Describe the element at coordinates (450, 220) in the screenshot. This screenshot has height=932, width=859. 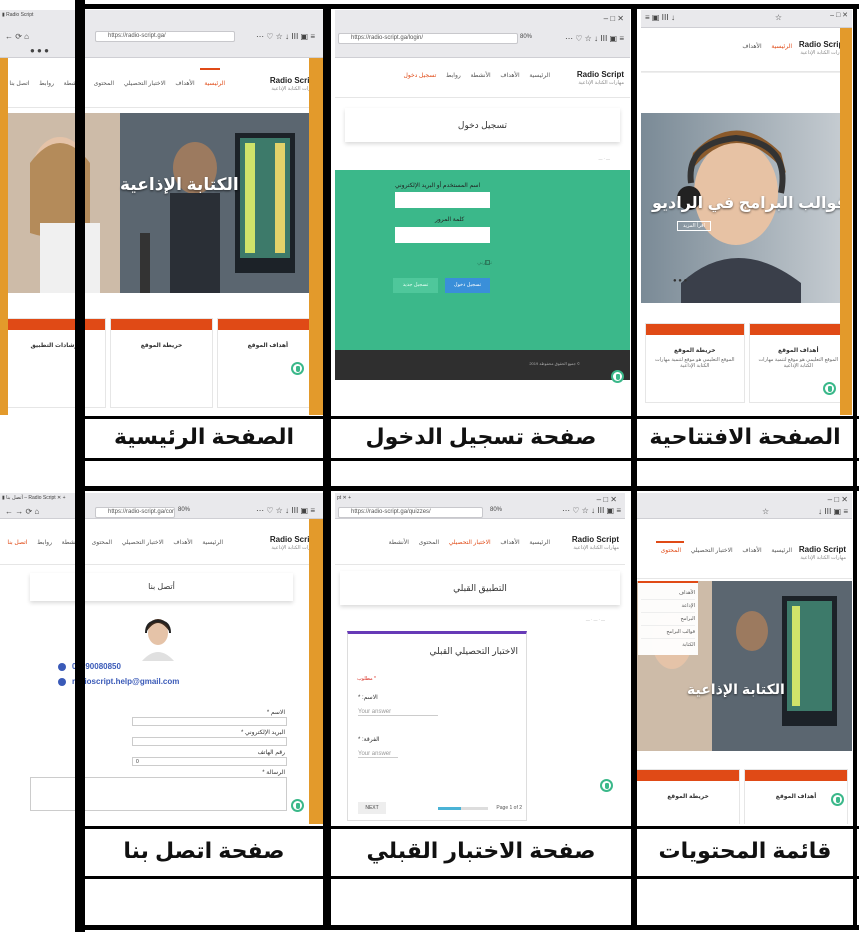
I see `password-label: كلمة المرور` at that location.